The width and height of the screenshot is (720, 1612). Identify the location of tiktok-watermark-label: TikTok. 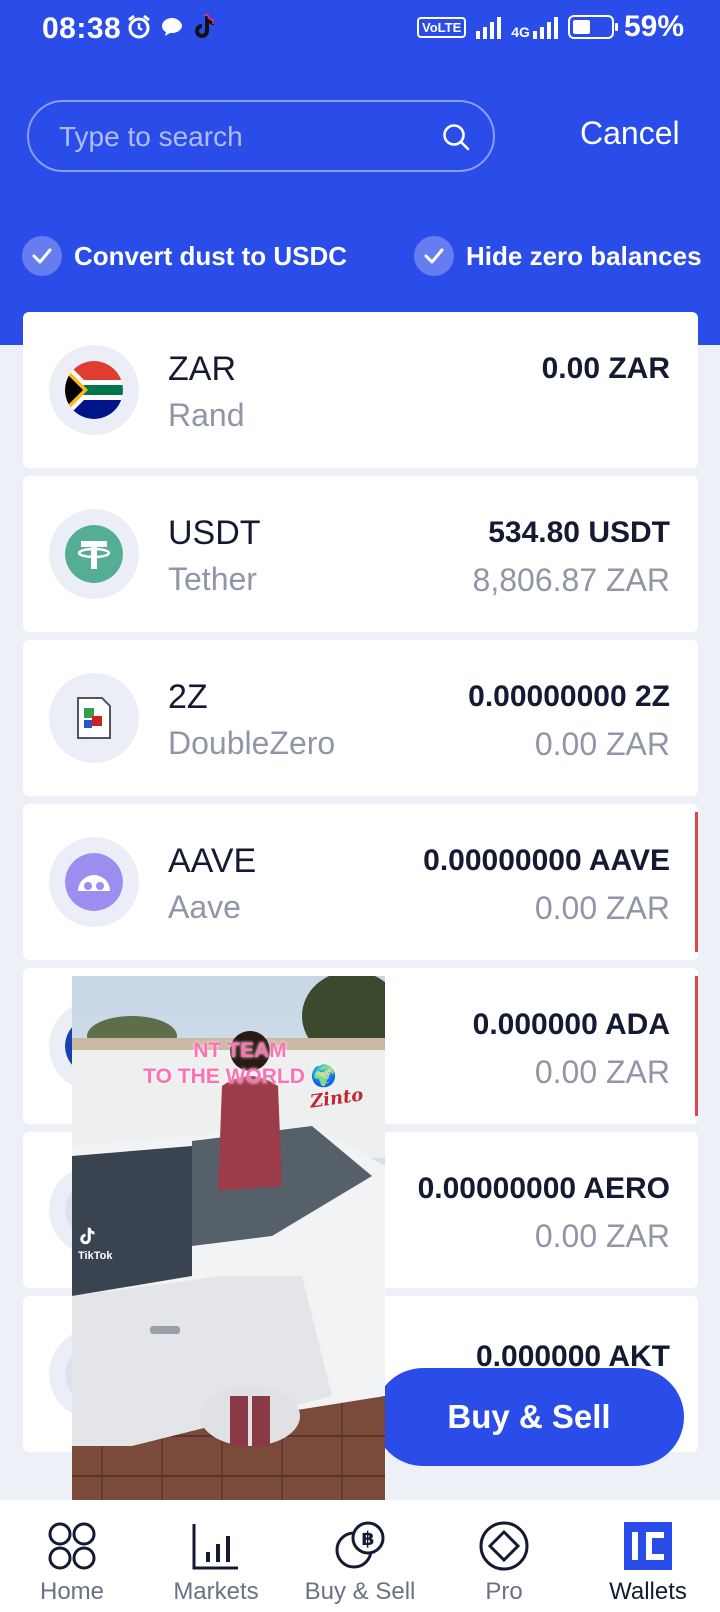
(95, 1256).